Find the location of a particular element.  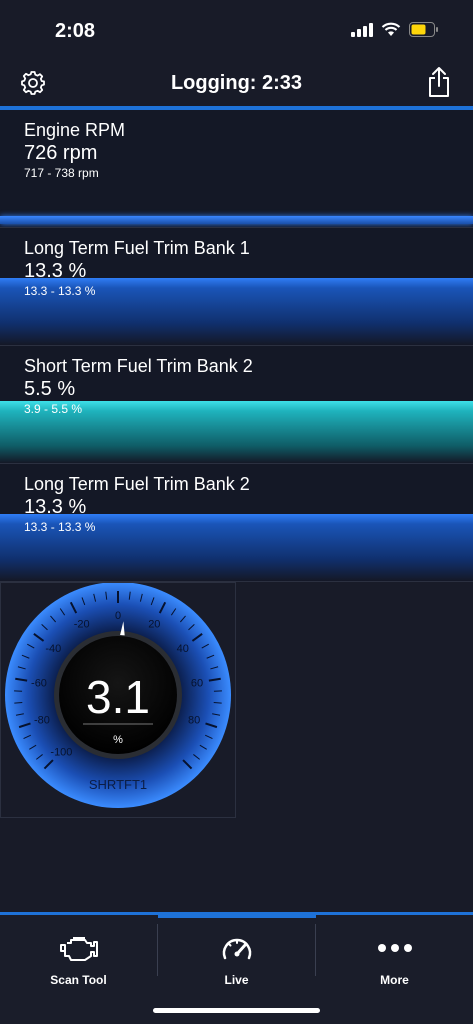

gauge-value: 3.1 is located at coordinates (118, 697).